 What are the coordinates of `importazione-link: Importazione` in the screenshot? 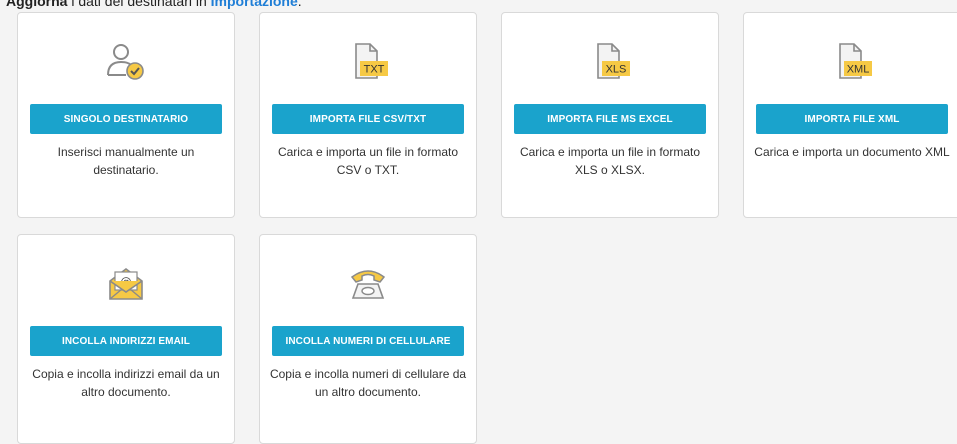 It's located at (254, 4).